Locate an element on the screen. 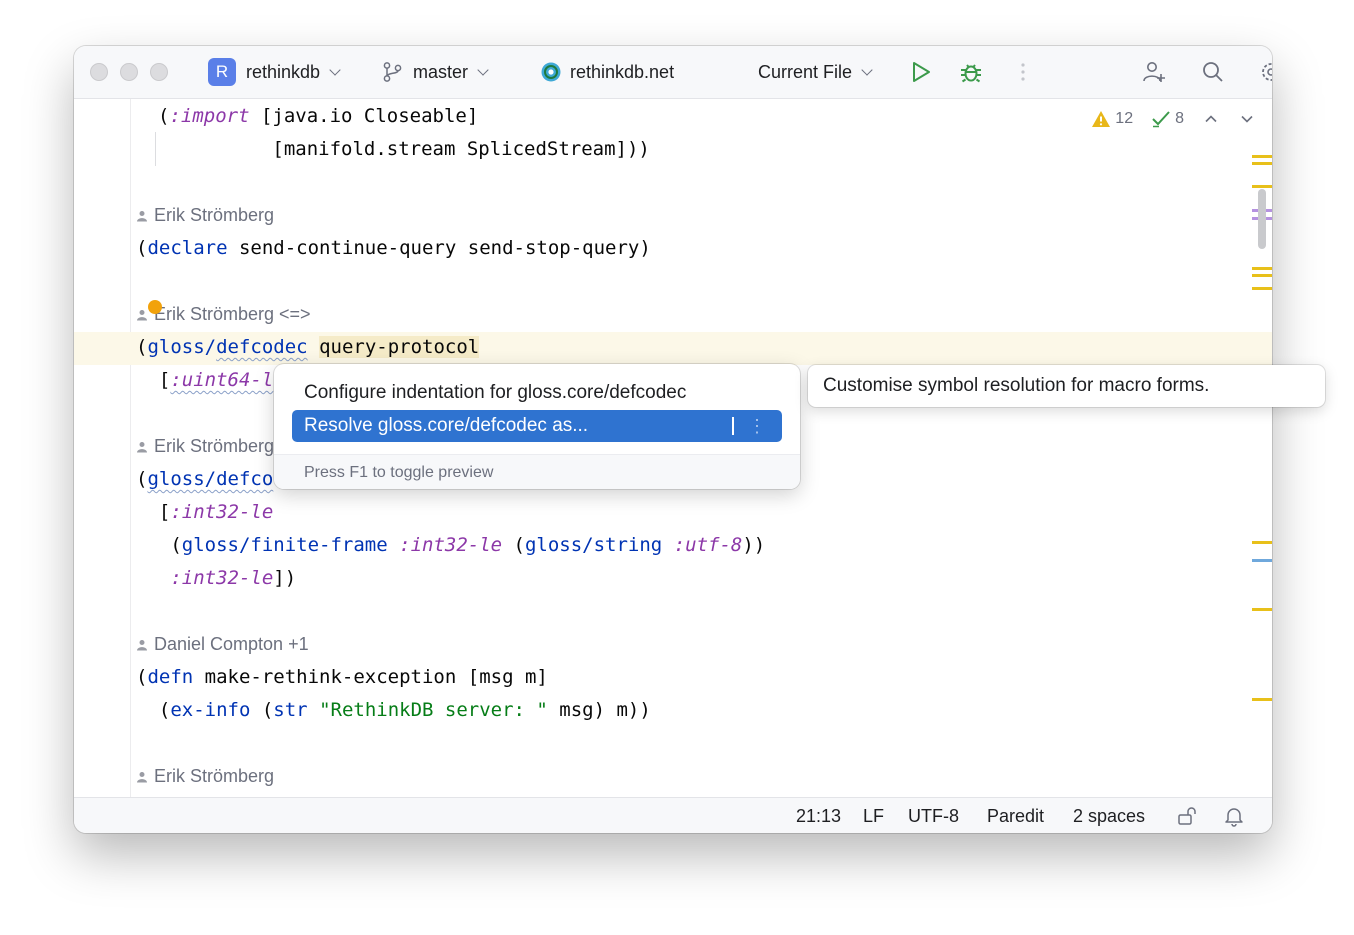  code-line: (:import [java.io Closeable] is located at coordinates (318, 116).